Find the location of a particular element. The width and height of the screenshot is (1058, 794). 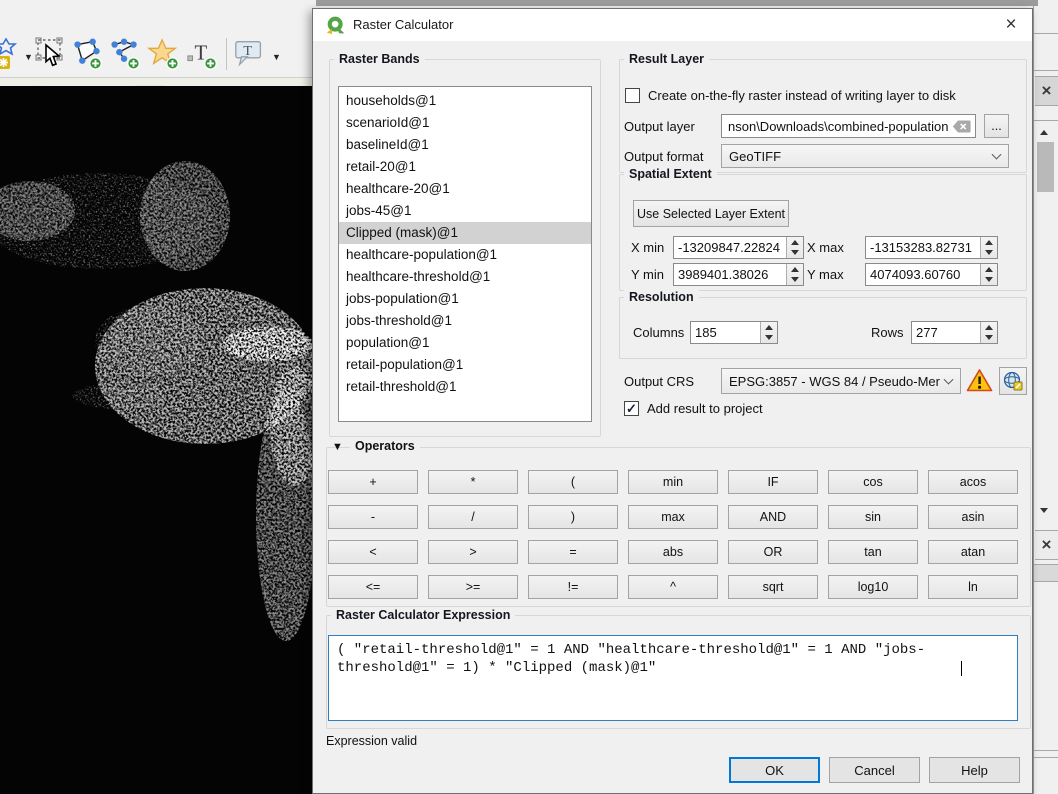

op-button: >= is located at coordinates (473, 587).